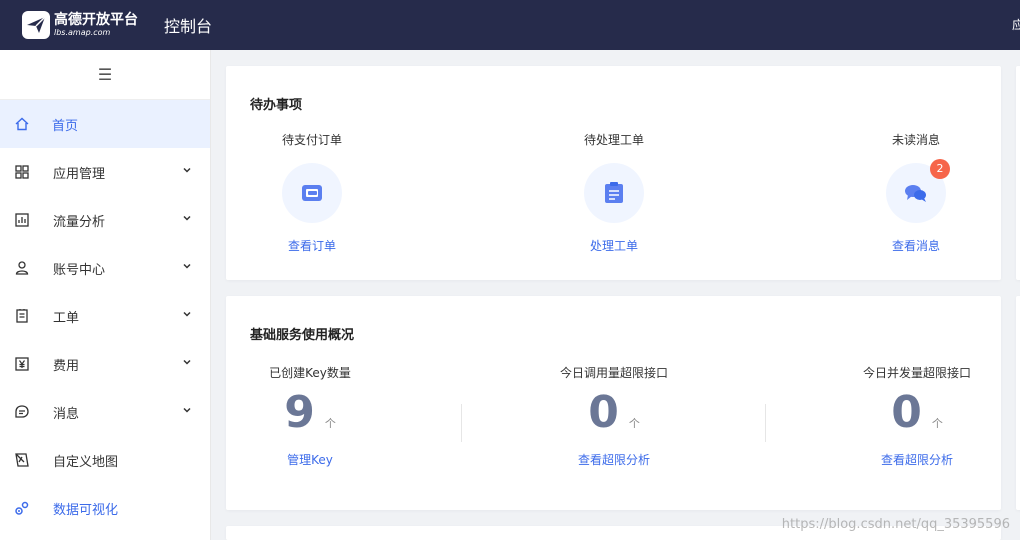 Image resolution: width=1020 pixels, height=540 pixels. I want to click on yen-icon, so click(22, 364).